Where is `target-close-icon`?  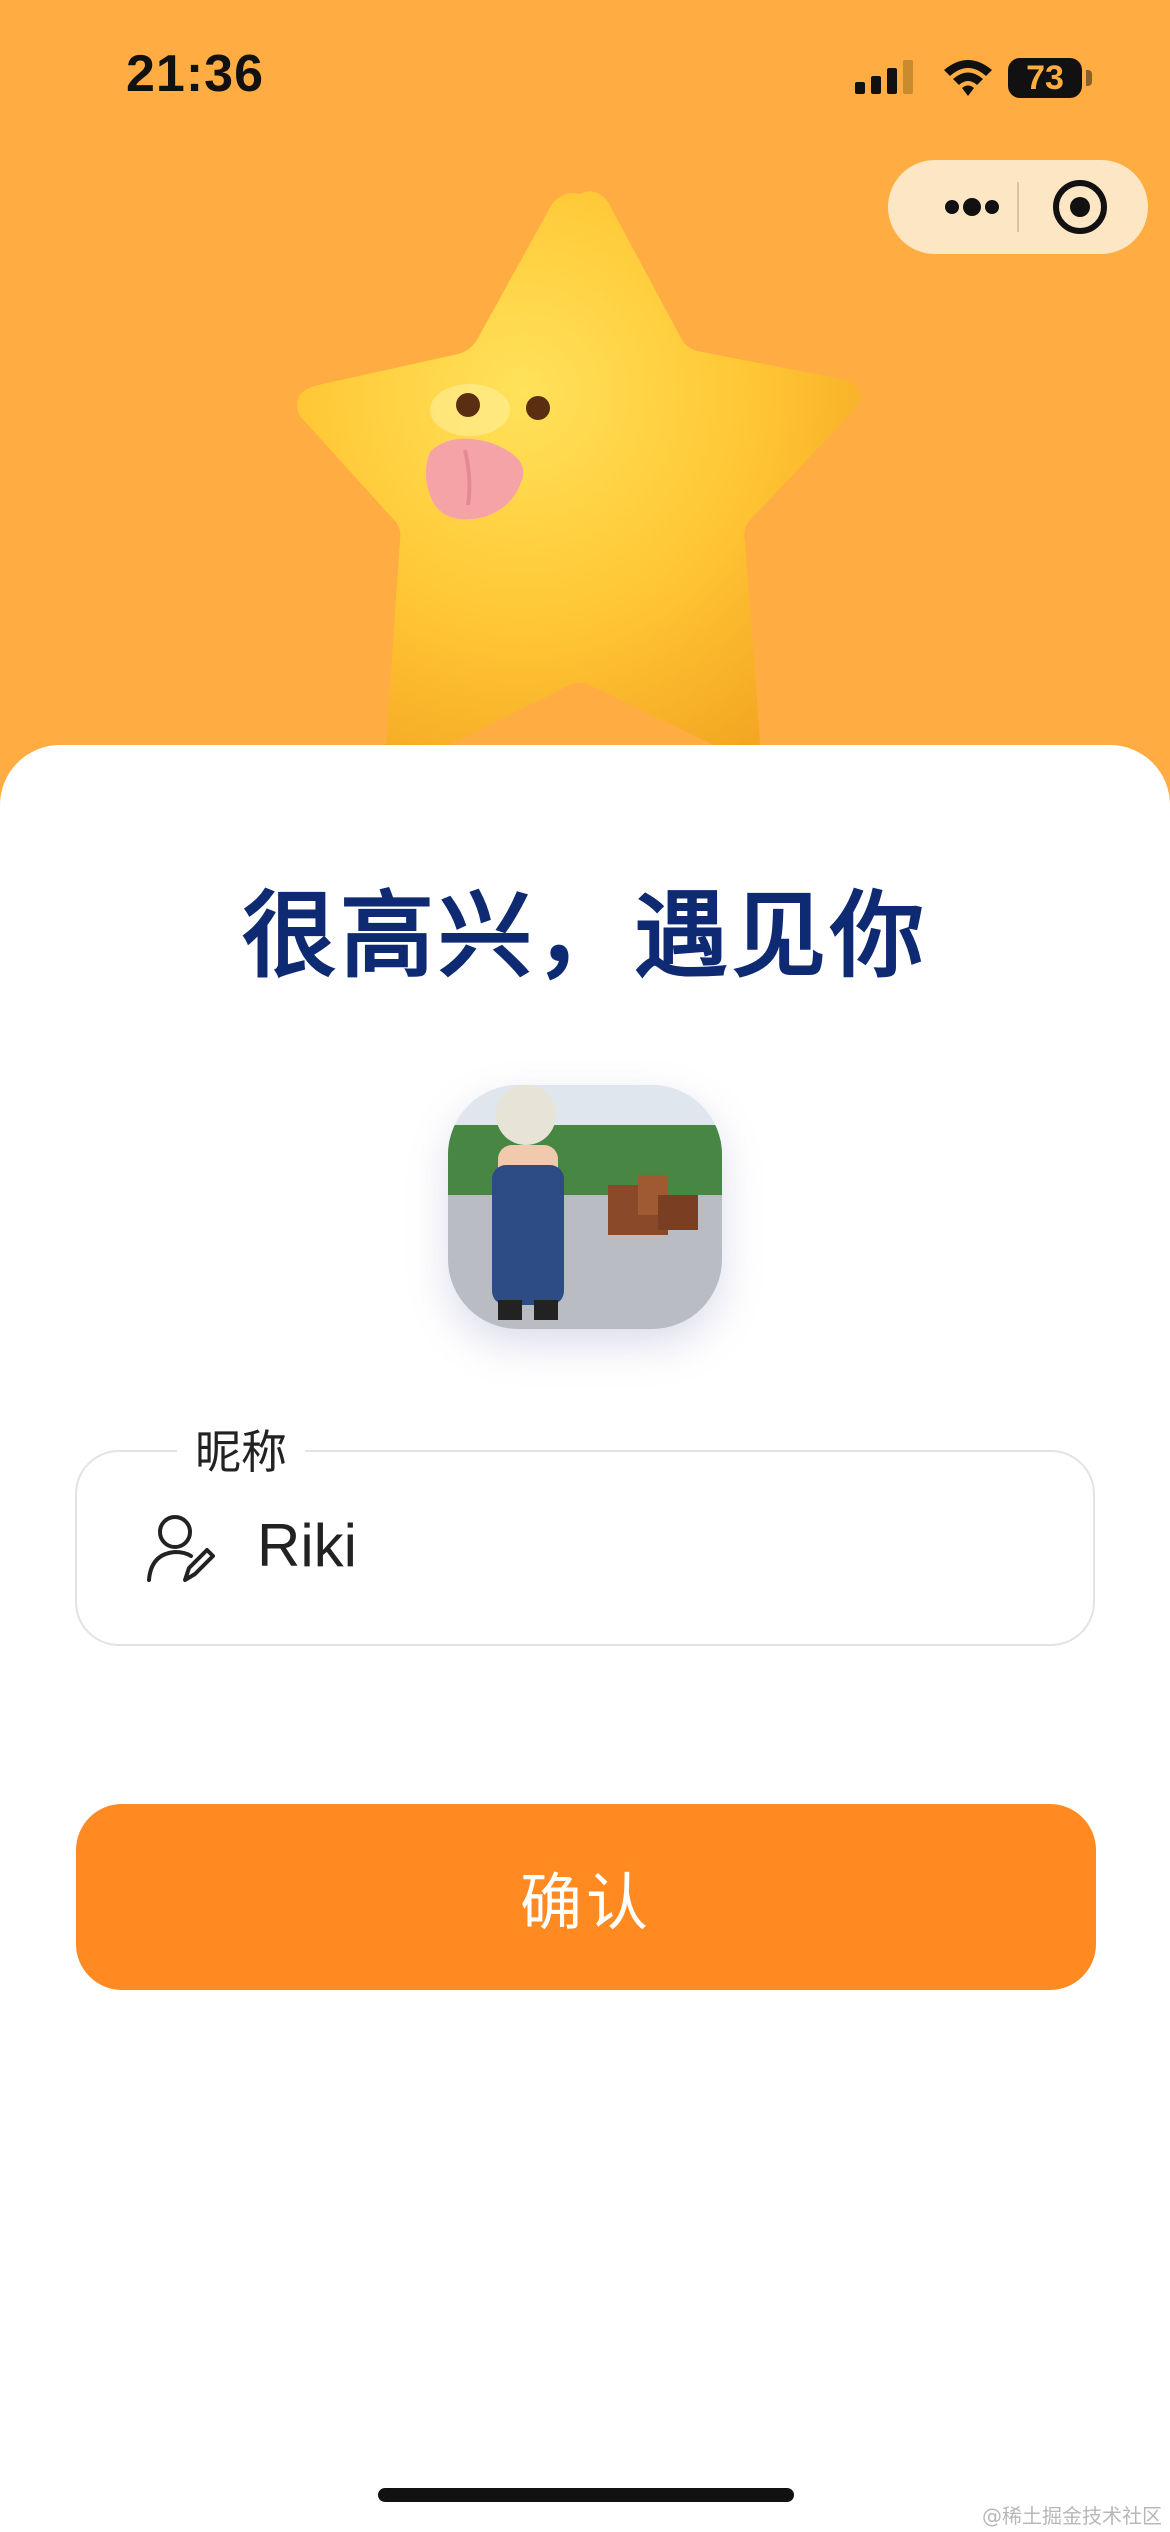 target-close-icon is located at coordinates (1078, 207).